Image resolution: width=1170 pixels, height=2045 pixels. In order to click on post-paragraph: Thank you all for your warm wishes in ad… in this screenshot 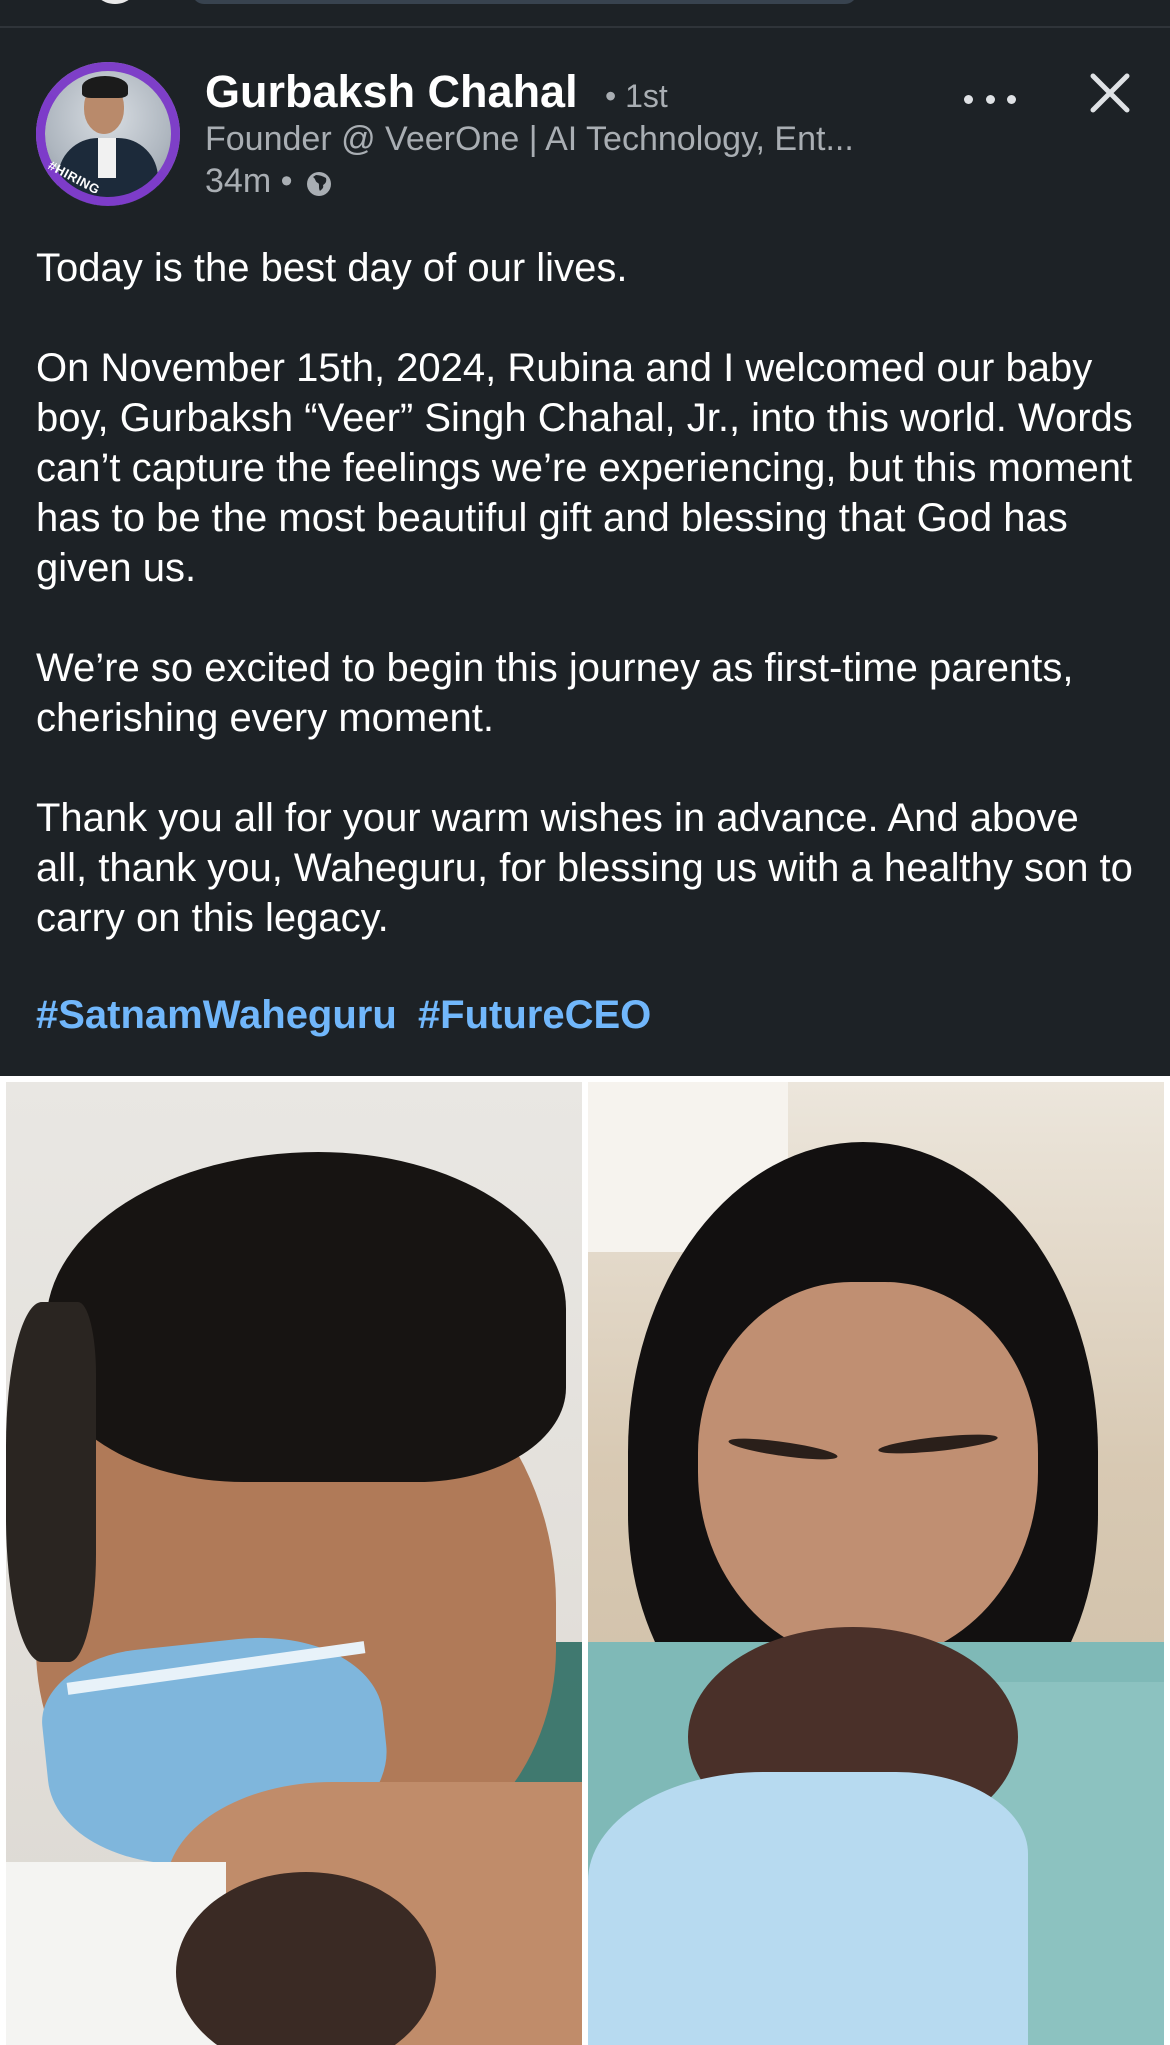, I will do `click(584, 868)`.